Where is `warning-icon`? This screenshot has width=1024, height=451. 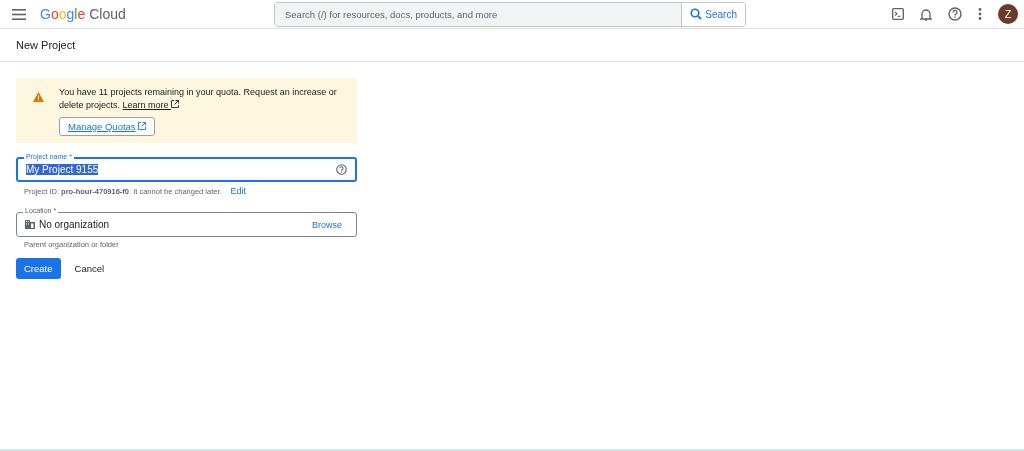 warning-icon is located at coordinates (38, 97).